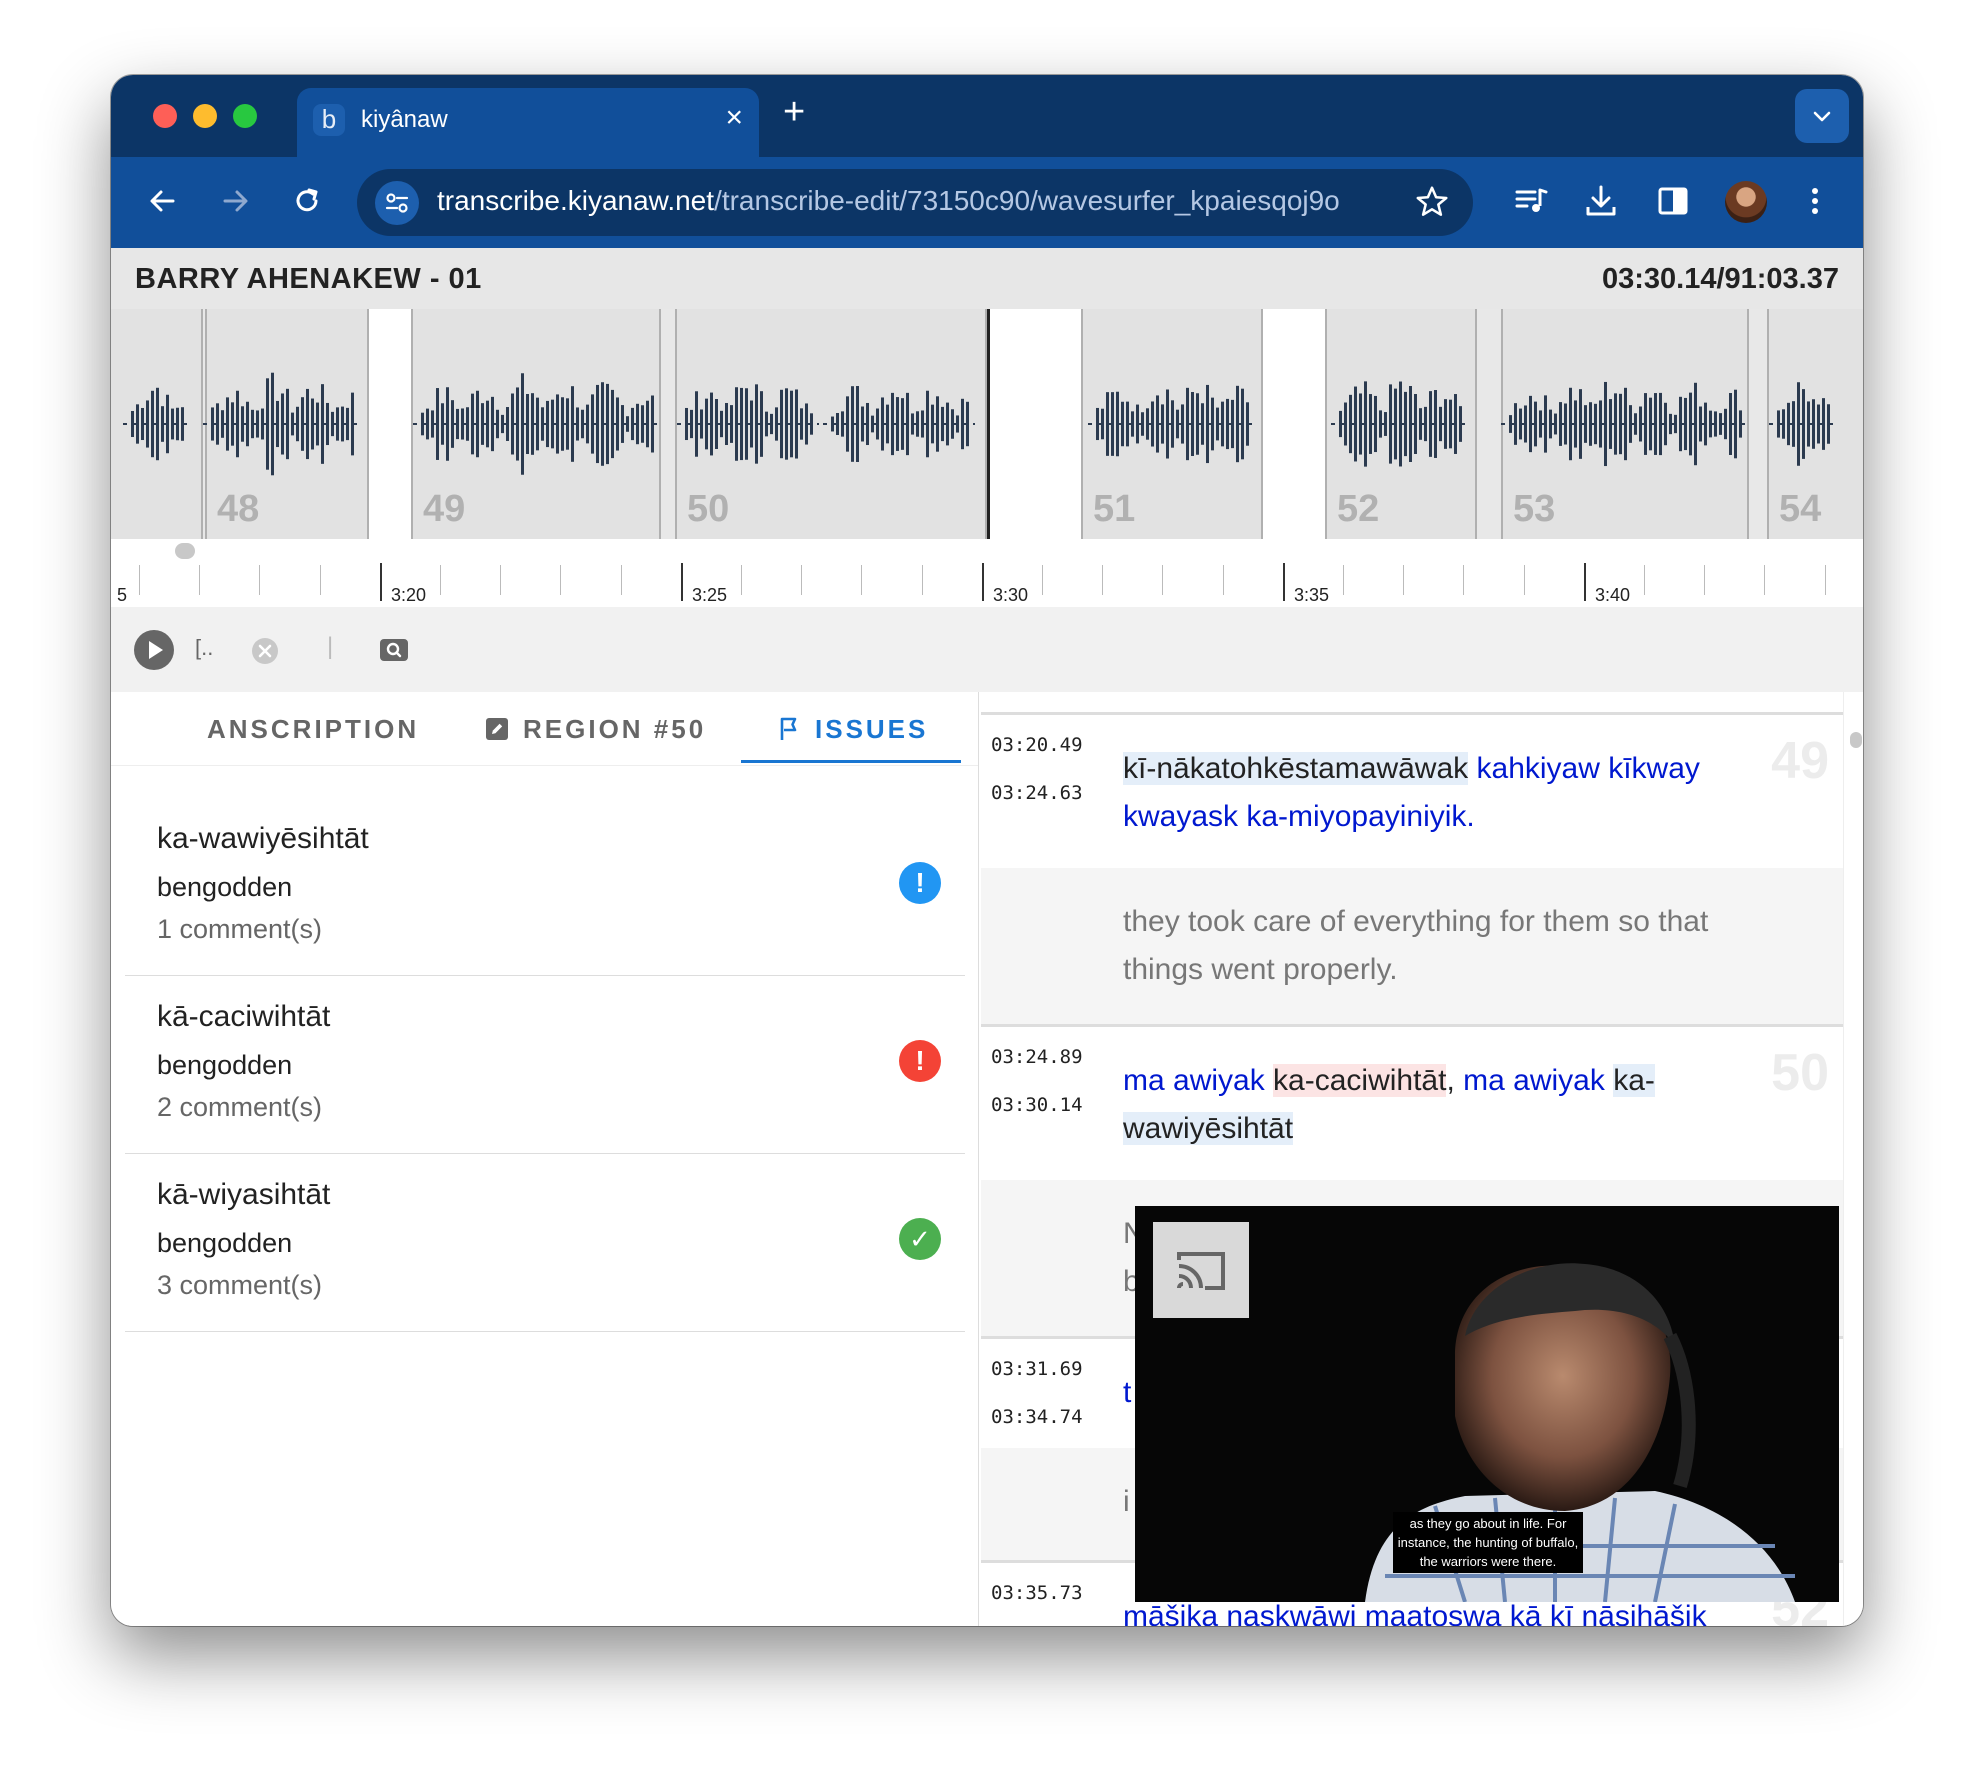 The height and width of the screenshot is (1772, 1974). Describe the element at coordinates (1450, 1080) in the screenshot. I see `region-text-part: ,` at that location.